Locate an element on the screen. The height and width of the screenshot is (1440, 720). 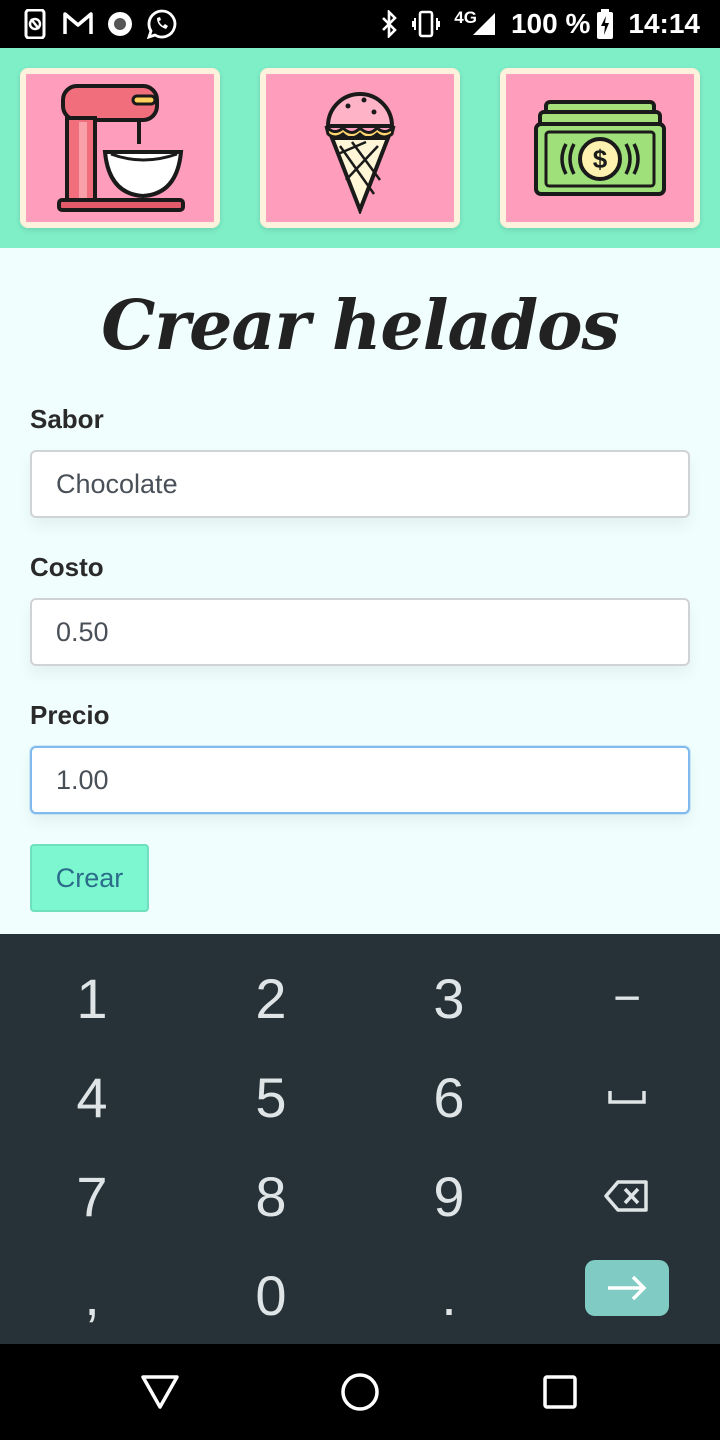
money-tile: $ is located at coordinates (600, 148).